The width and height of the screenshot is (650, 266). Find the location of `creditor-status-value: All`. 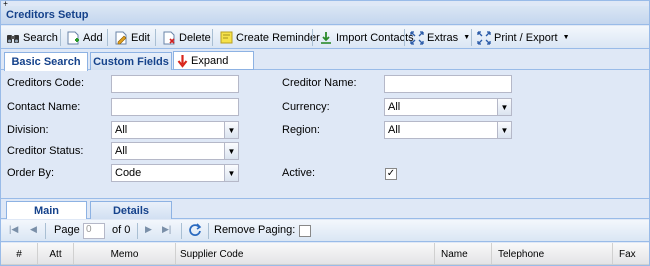

creditor-status-value: All is located at coordinates (121, 151).